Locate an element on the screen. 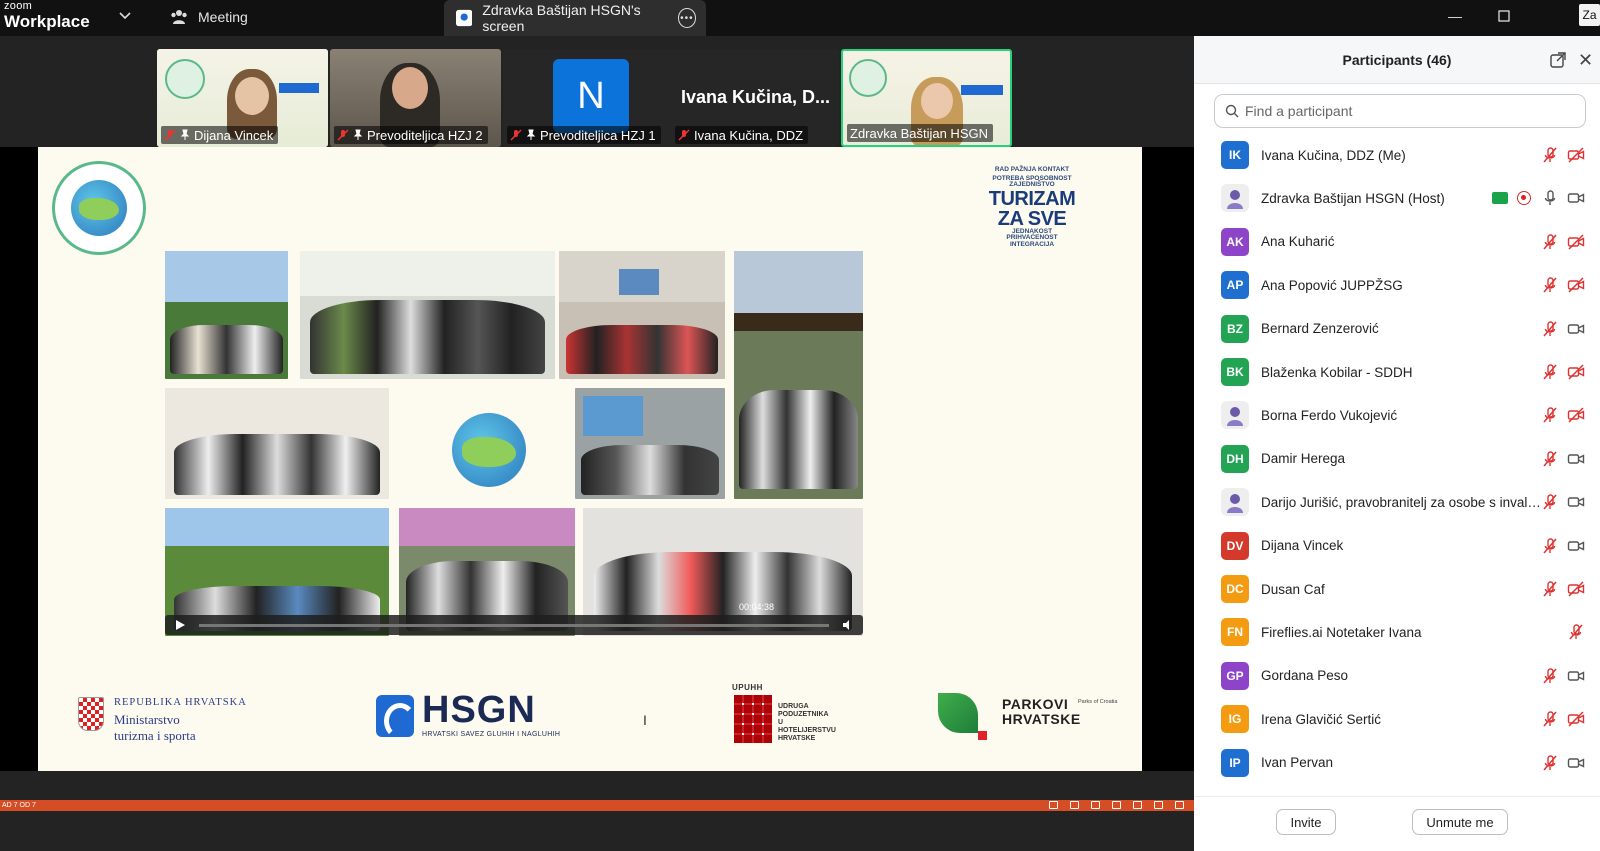  tab-meeting: Meeting is located at coordinates (209, 17).